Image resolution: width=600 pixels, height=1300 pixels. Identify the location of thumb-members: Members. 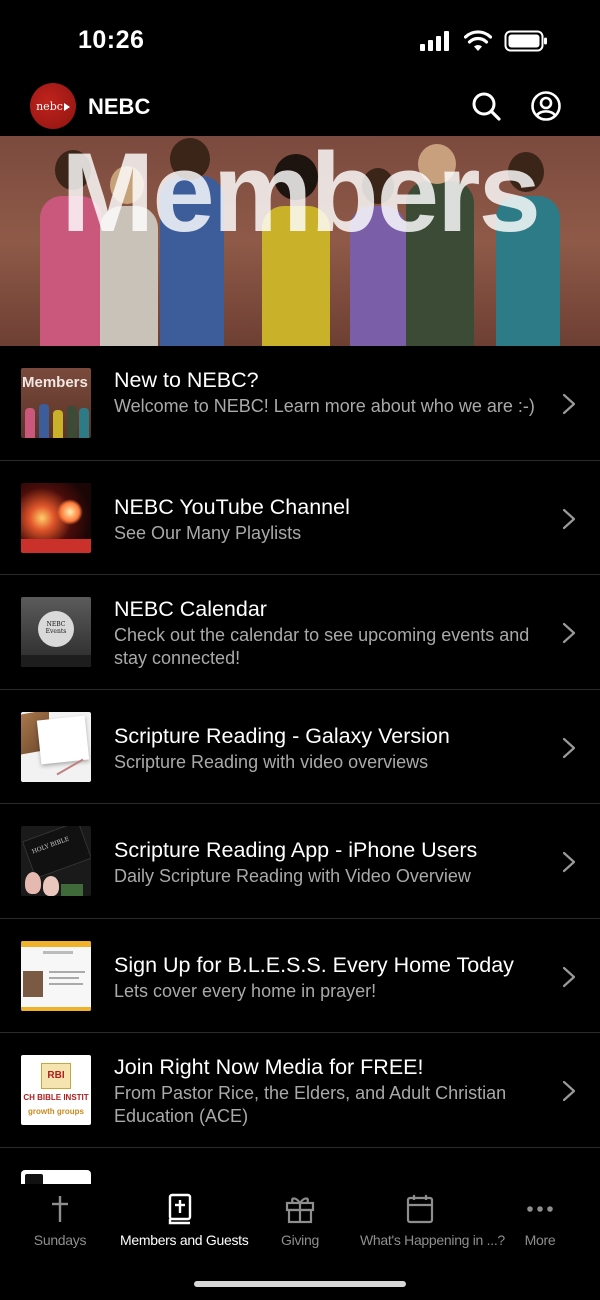
(56, 403).